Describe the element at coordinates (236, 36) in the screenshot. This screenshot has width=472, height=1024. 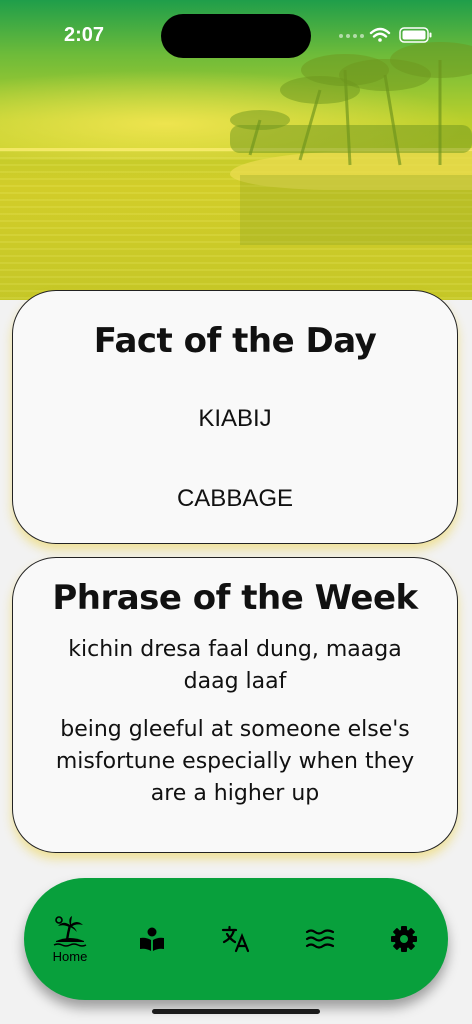
I see `dynamic-island` at that location.